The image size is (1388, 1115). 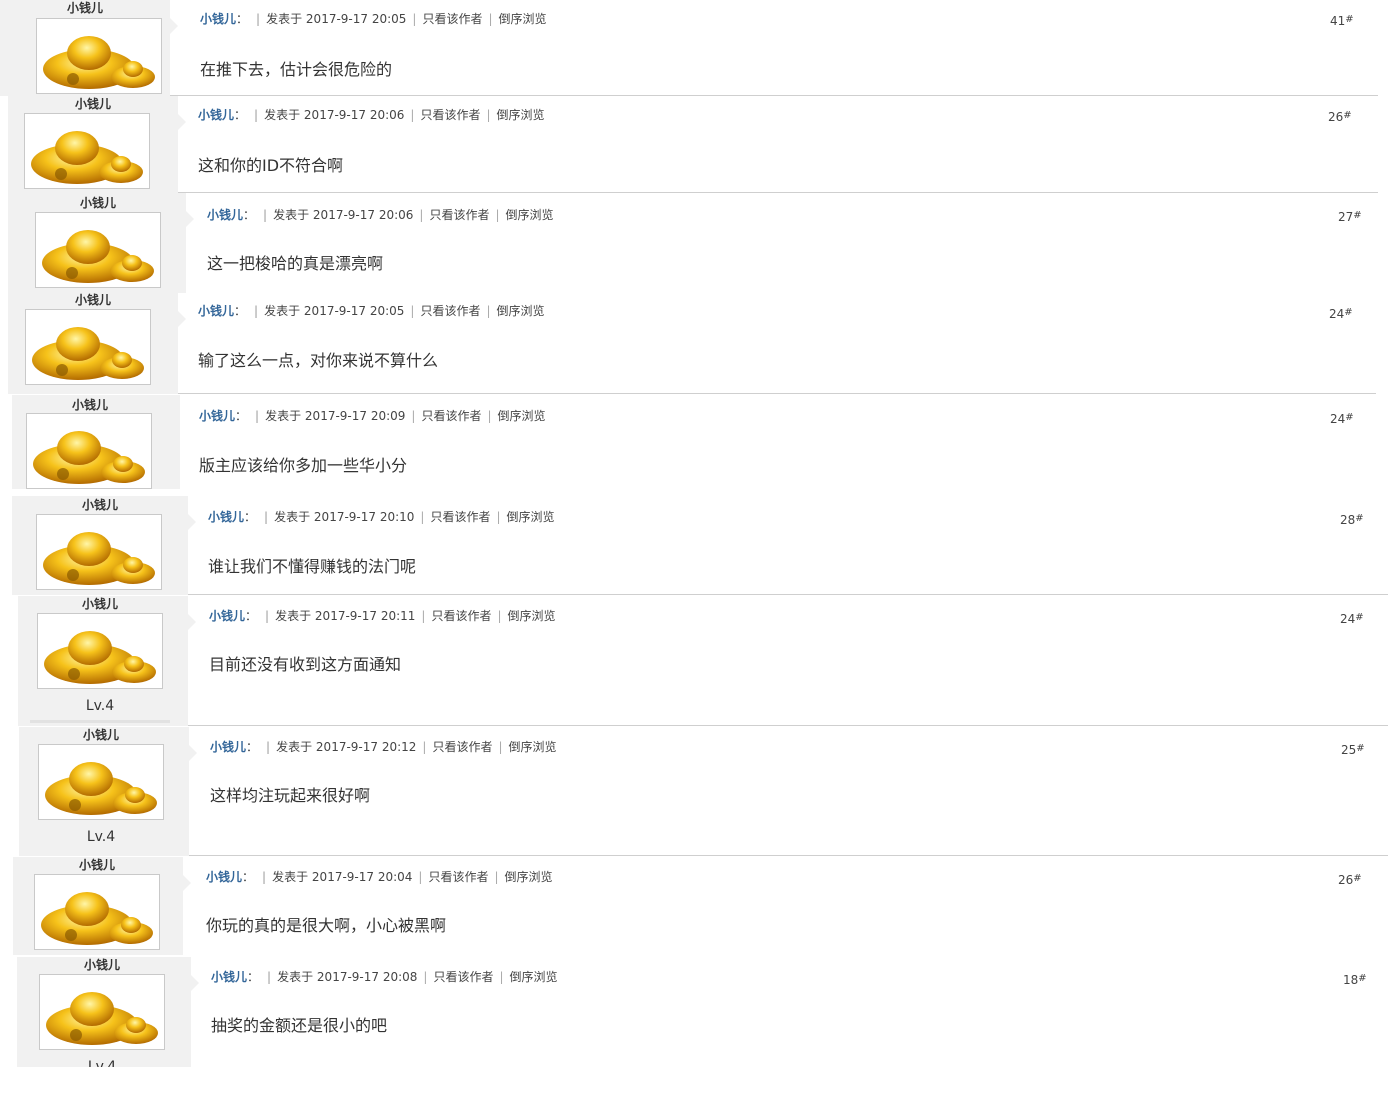 What do you see at coordinates (1342, 22) in the screenshot?
I see `floor-number: 41#` at bounding box center [1342, 22].